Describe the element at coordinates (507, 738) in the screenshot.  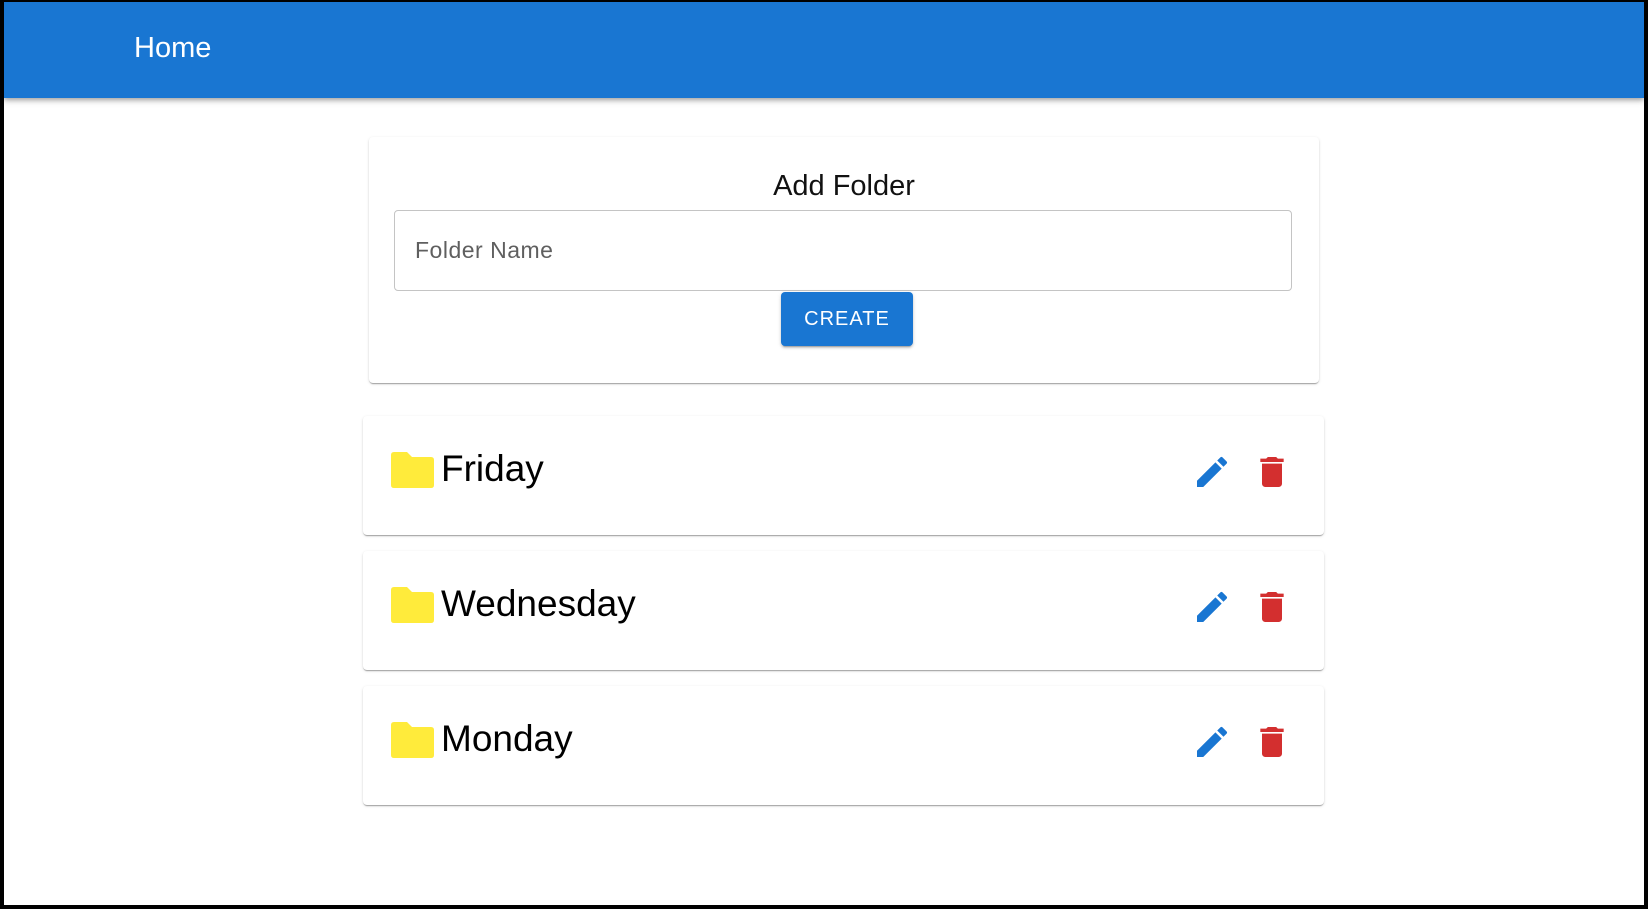
I see `folder-name: Monday` at that location.